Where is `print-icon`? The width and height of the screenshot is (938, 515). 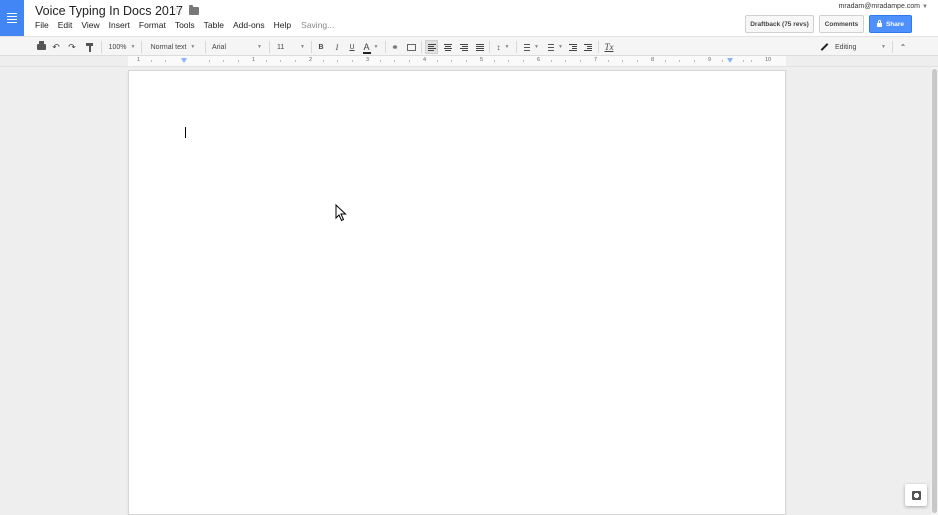
print-icon is located at coordinates (41, 47).